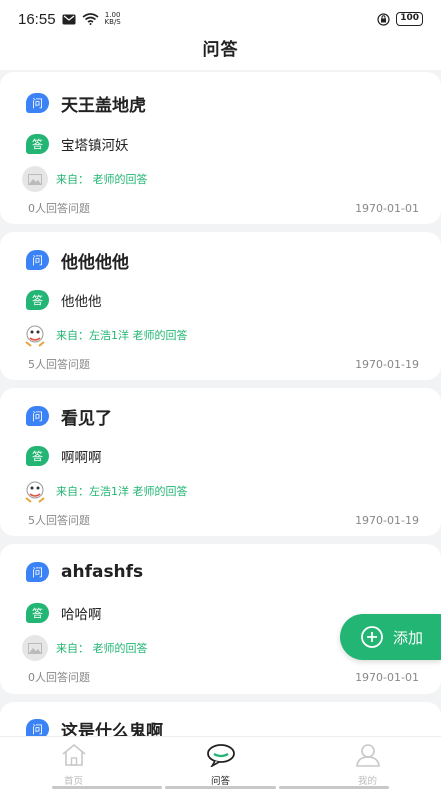 The width and height of the screenshot is (441, 791). What do you see at coordinates (95, 146) in the screenshot?
I see `answer-text: 宝塔镇河妖` at bounding box center [95, 146].